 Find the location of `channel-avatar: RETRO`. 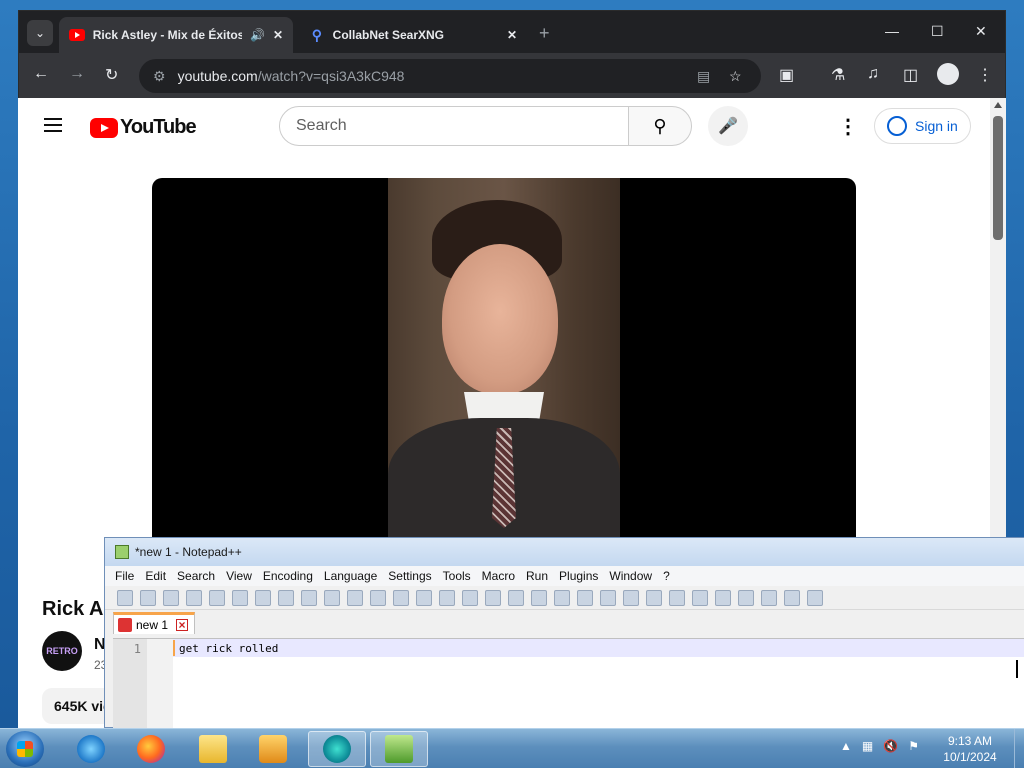

channel-avatar: RETRO is located at coordinates (62, 651).